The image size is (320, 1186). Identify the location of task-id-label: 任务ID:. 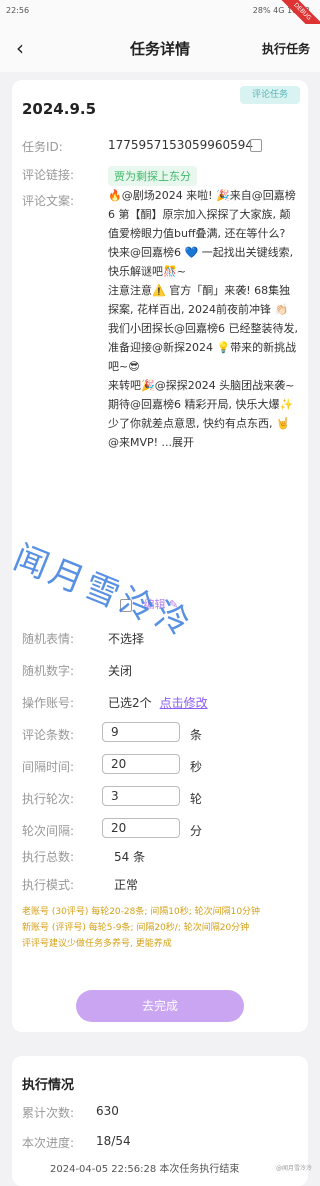
(42, 147).